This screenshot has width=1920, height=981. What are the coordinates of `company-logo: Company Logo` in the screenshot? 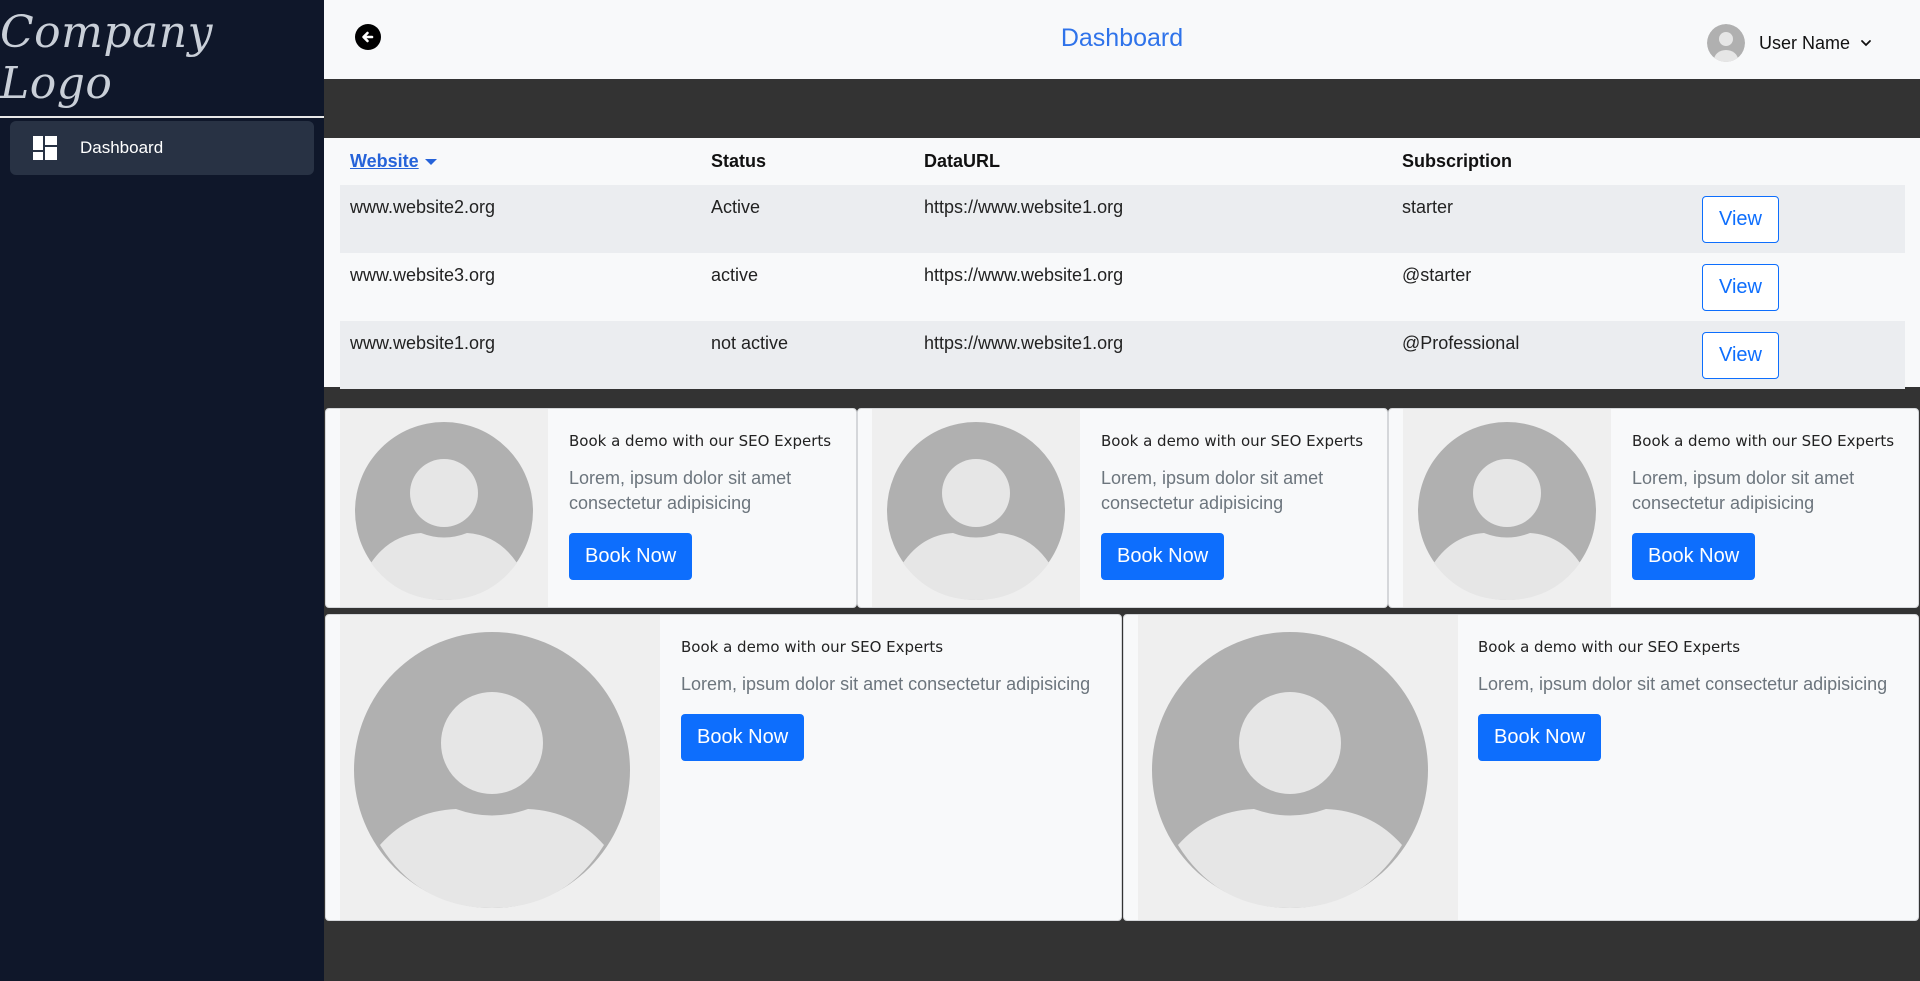 It's located at (162, 58).